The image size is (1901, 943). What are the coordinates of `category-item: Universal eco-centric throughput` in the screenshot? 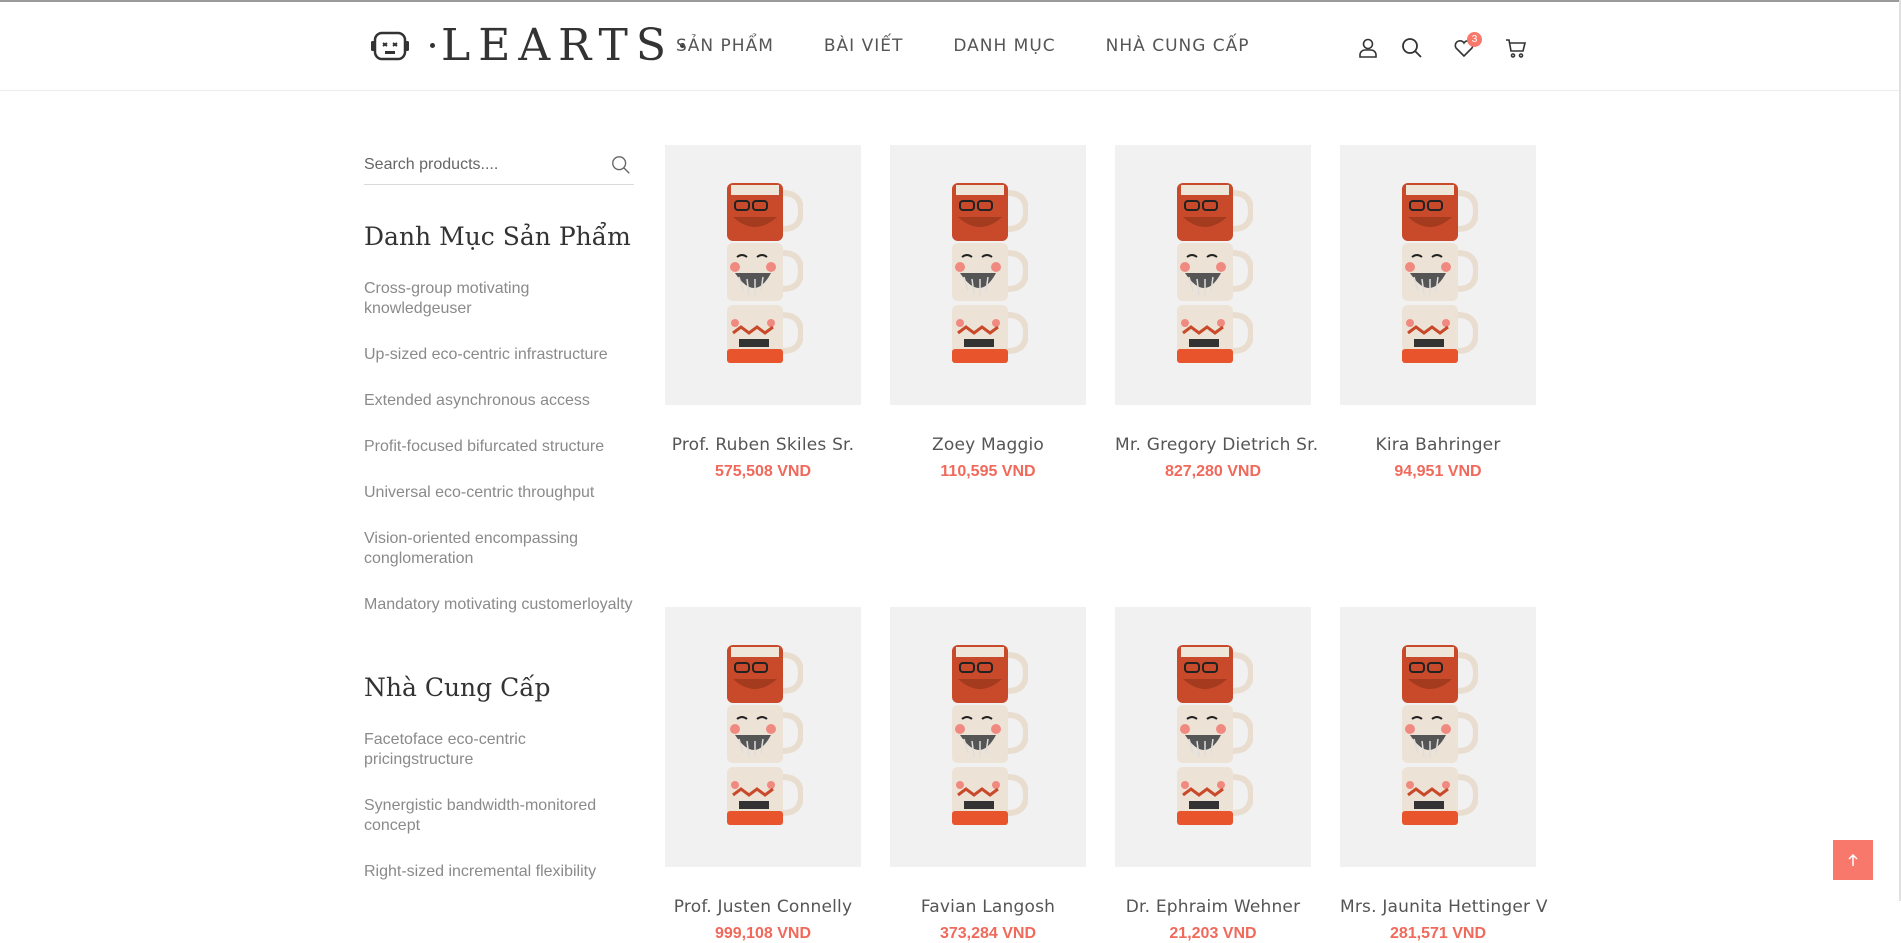 It's located at (499, 493).